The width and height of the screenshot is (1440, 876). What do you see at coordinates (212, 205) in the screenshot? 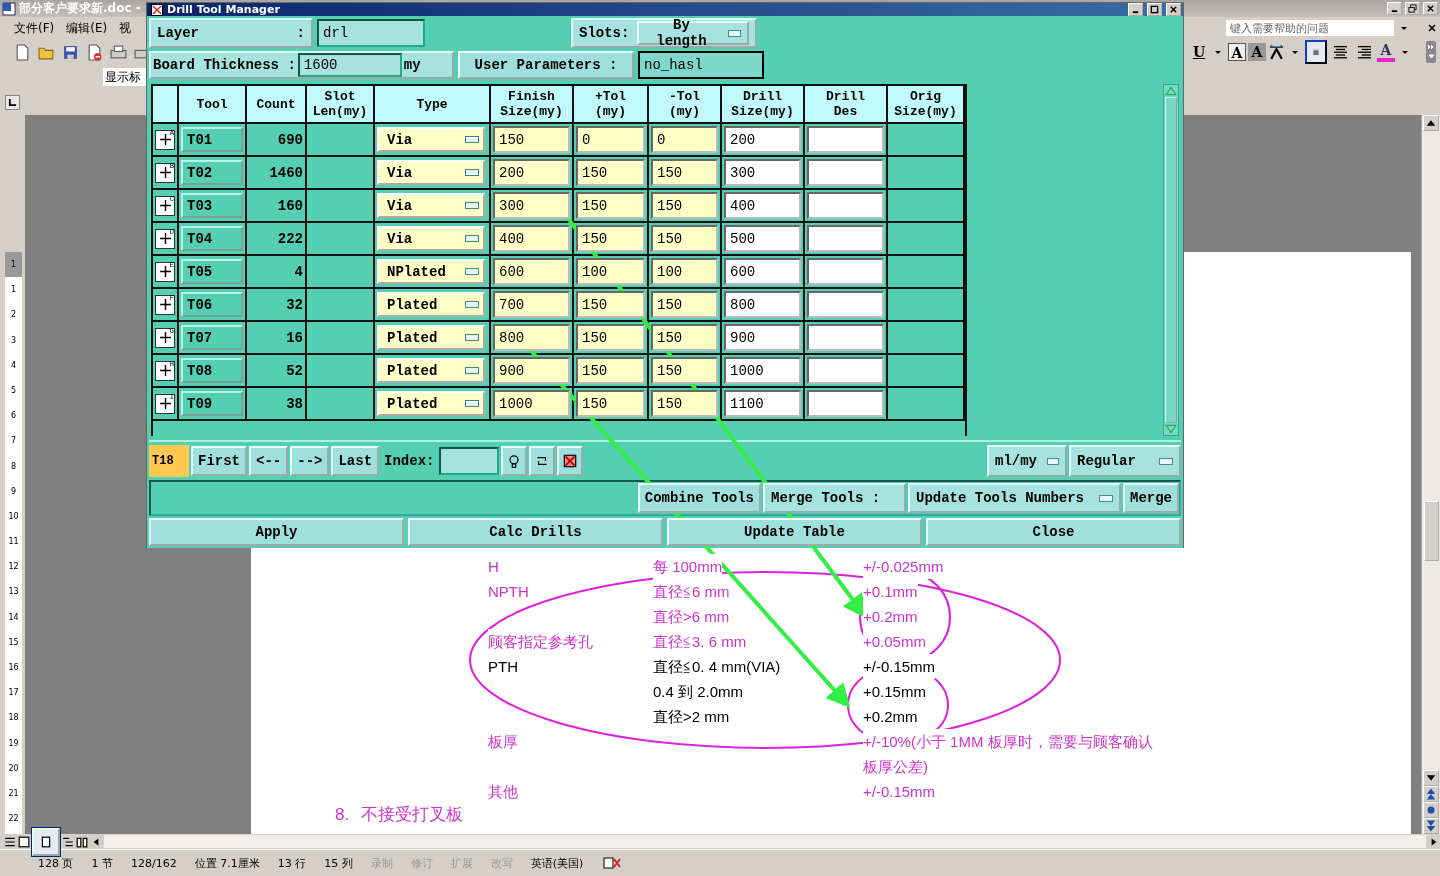
I see `tool-button: T03` at bounding box center [212, 205].